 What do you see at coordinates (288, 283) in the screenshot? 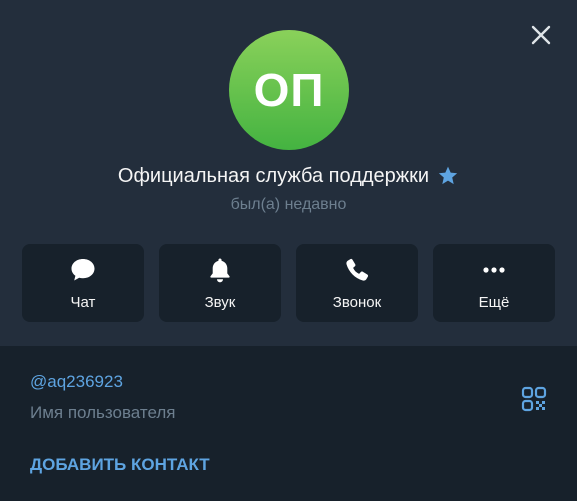
I see `action-buttons: Чат Звук Звонок Ещё` at bounding box center [288, 283].